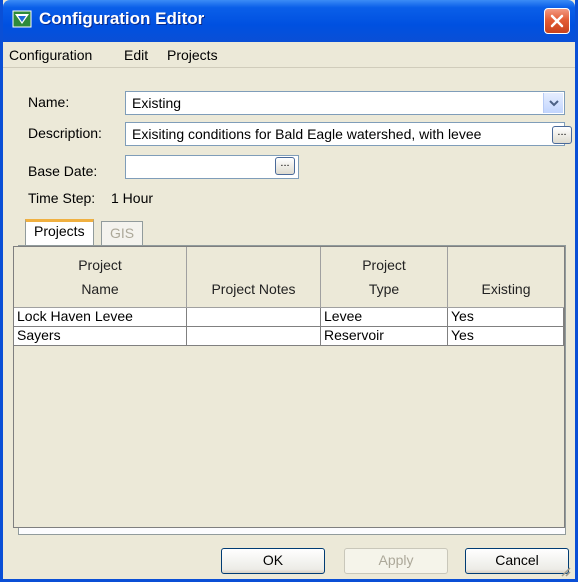 The width and height of the screenshot is (578, 582). What do you see at coordinates (65, 133) in the screenshot?
I see `description-label: Description:` at bounding box center [65, 133].